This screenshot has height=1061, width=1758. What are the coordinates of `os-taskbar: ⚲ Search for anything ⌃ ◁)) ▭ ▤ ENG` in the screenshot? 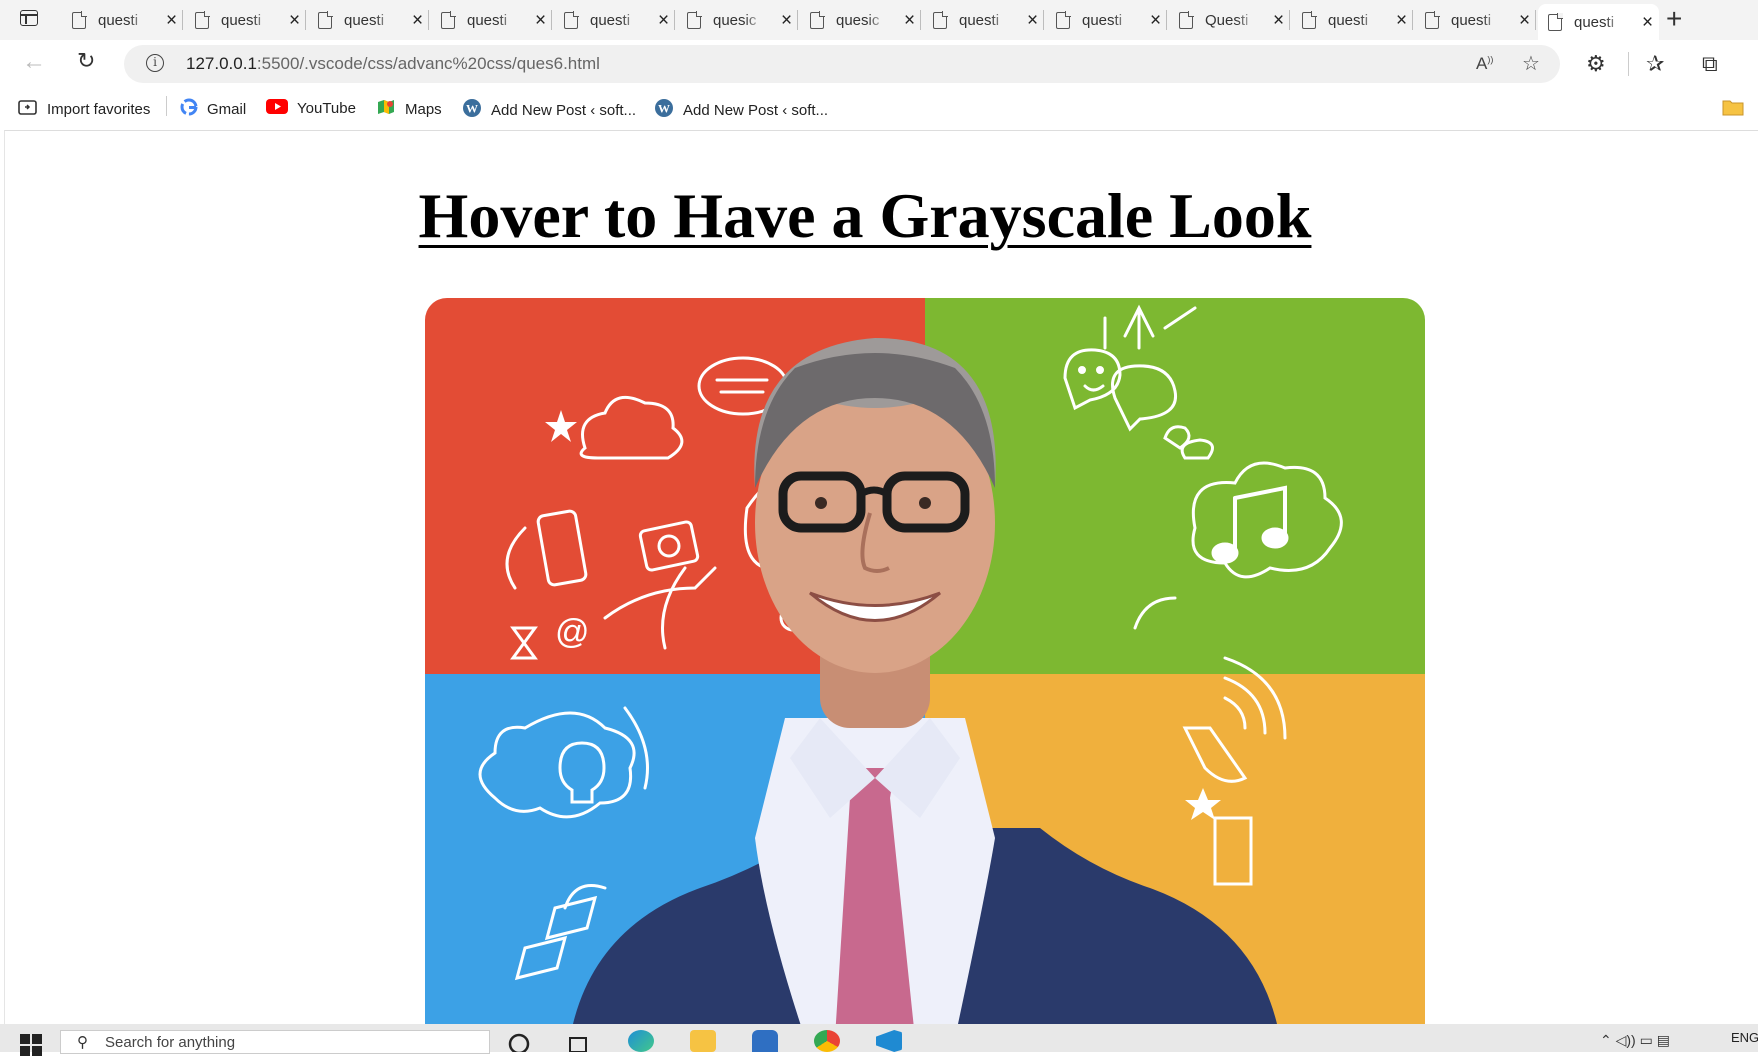 It's located at (879, 1040).